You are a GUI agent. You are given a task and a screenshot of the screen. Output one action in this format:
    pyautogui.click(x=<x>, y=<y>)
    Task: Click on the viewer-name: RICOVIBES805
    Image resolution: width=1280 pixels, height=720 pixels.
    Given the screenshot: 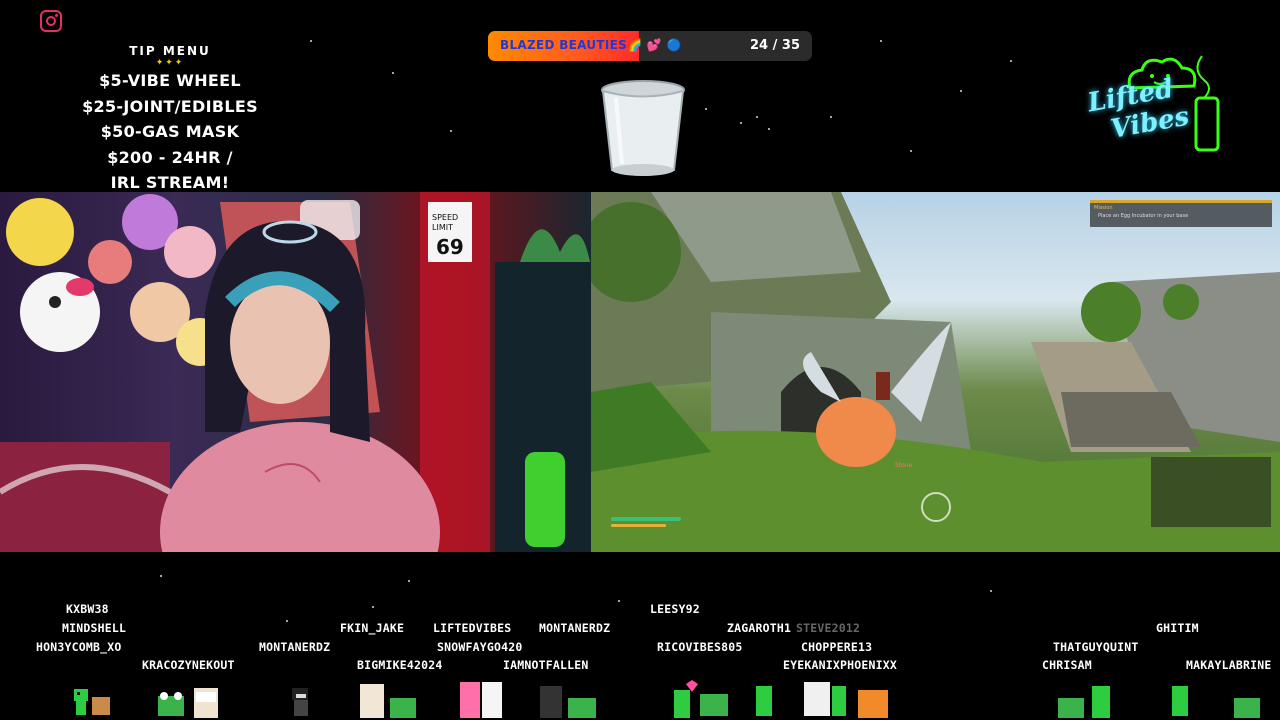 What is the action you would take?
    pyautogui.click(x=700, y=647)
    